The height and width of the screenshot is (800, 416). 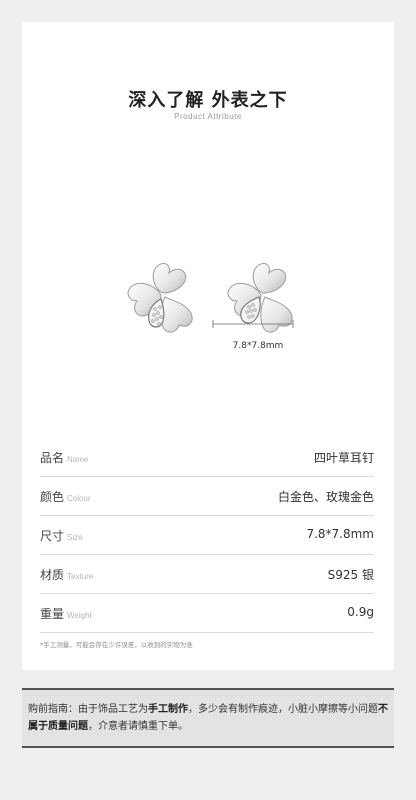 What do you see at coordinates (258, 346) in the screenshot?
I see `dimension-label: 7.8*7.8mm` at bounding box center [258, 346].